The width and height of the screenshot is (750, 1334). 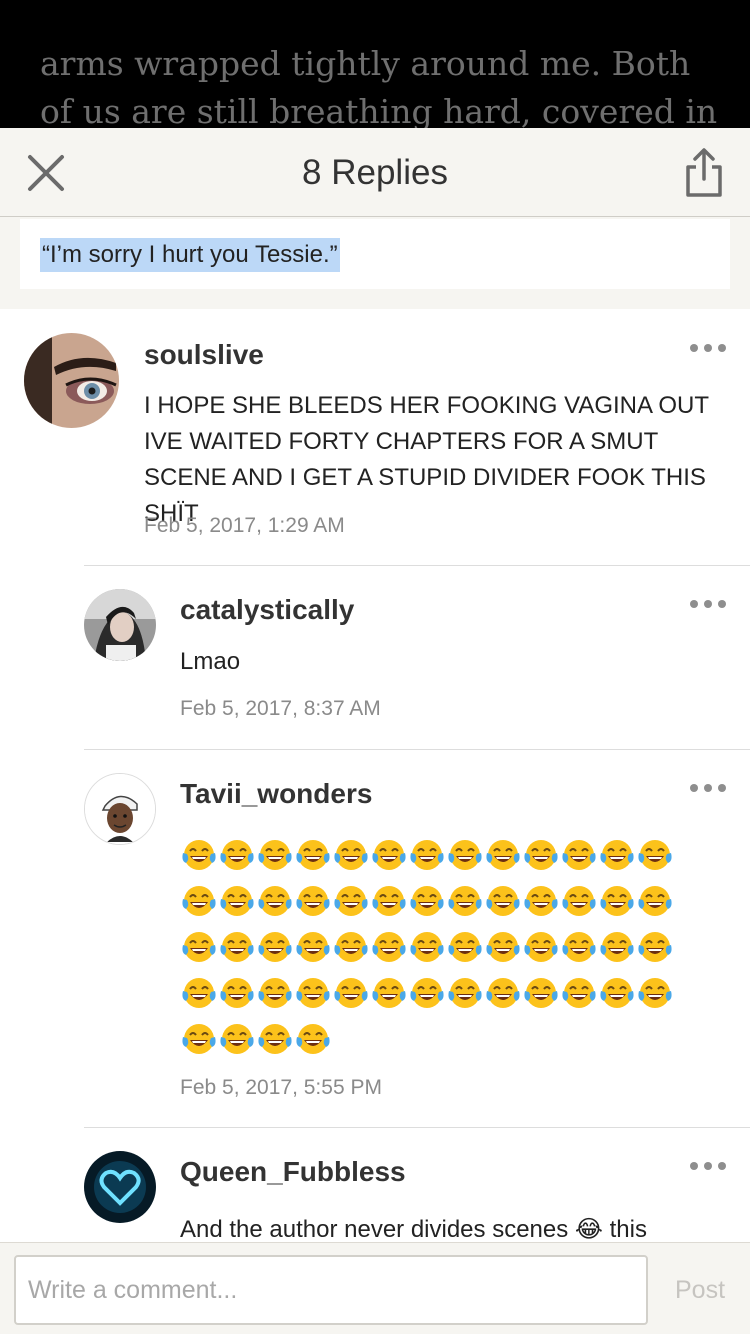 I want to click on replies-header: 8 Replies, so click(x=375, y=172).